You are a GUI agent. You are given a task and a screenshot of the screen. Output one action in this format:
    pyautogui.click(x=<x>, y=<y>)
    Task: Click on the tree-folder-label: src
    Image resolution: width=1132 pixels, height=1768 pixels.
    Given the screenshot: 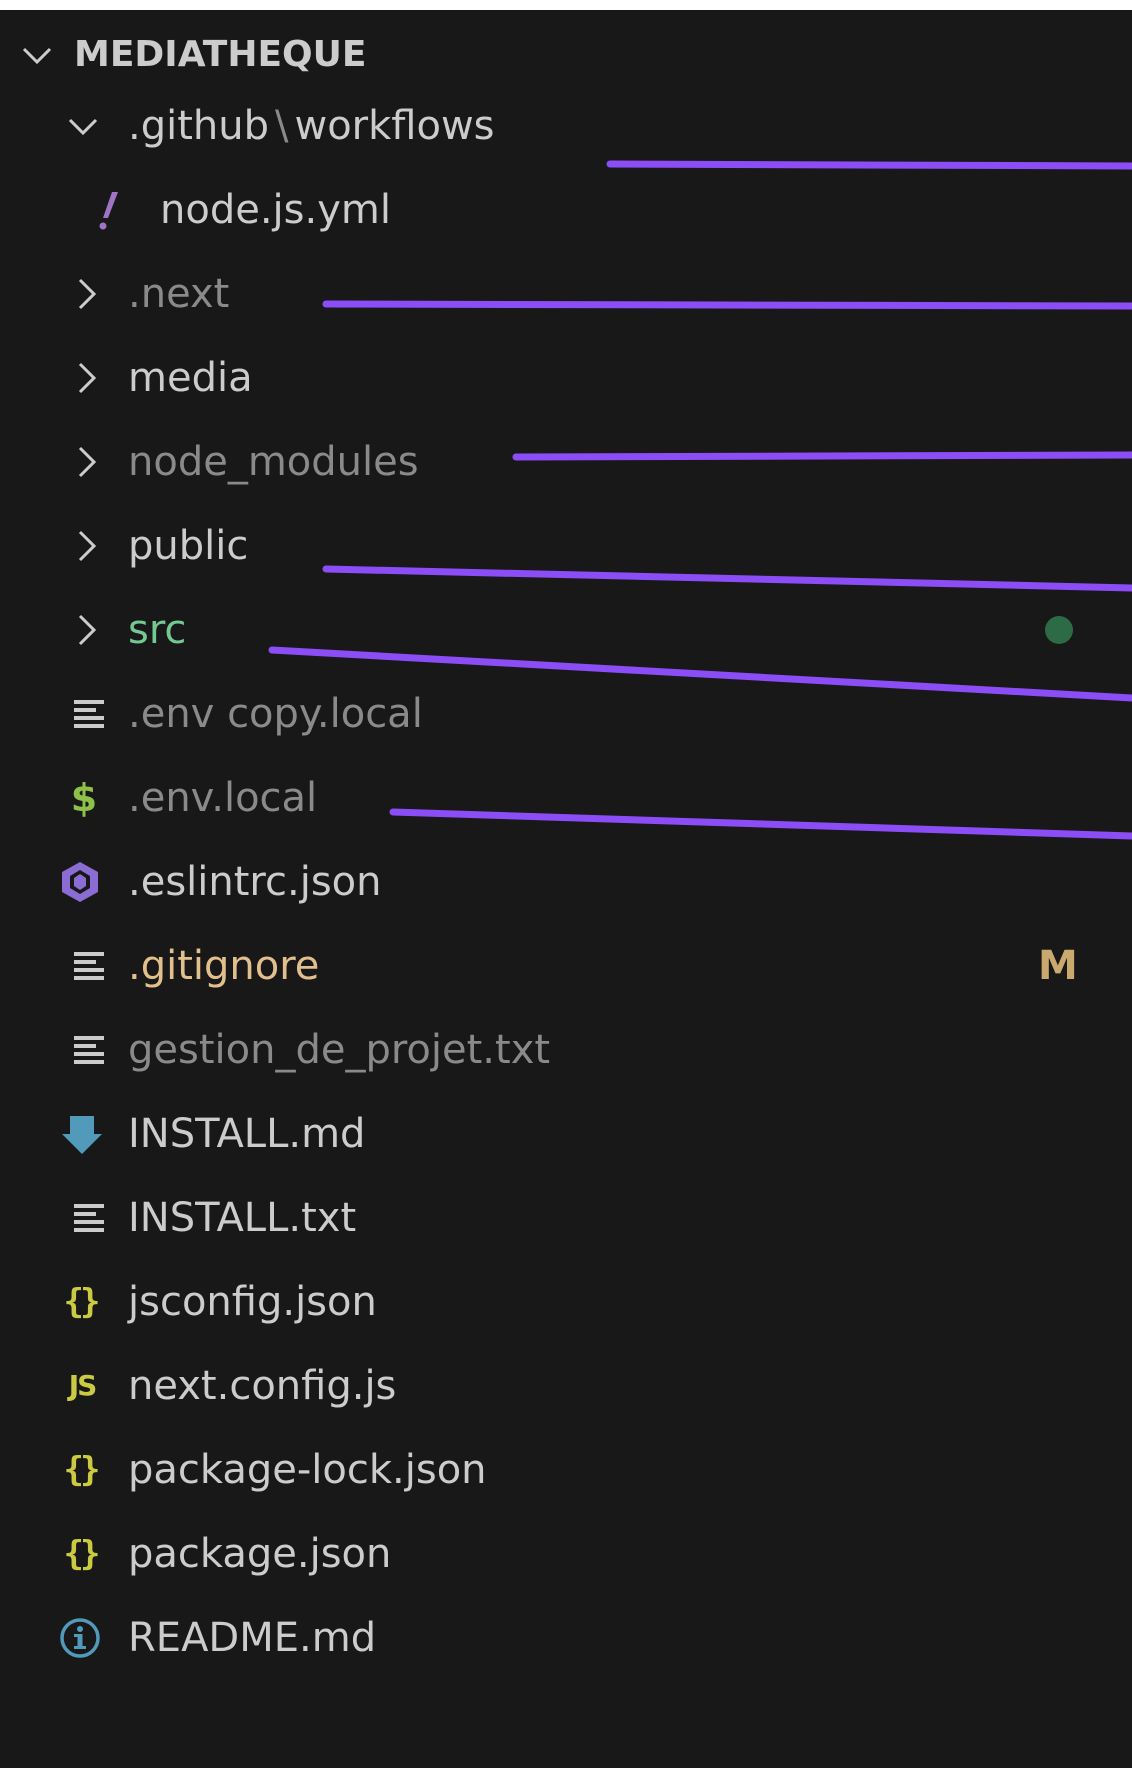 What is the action you would take?
    pyautogui.click(x=157, y=630)
    